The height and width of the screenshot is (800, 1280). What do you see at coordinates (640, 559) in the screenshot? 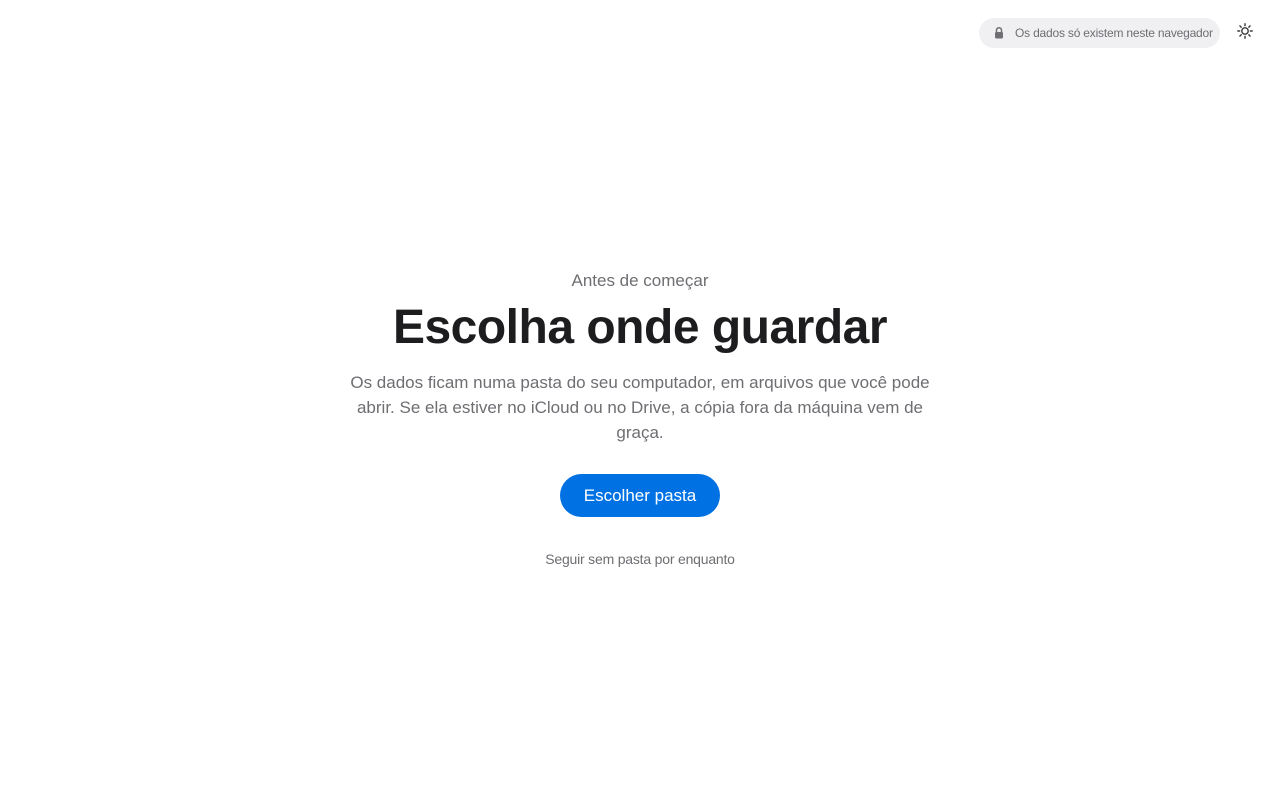
I see `continue-without-folder-link: Seguir sem pasta por enquanto` at bounding box center [640, 559].